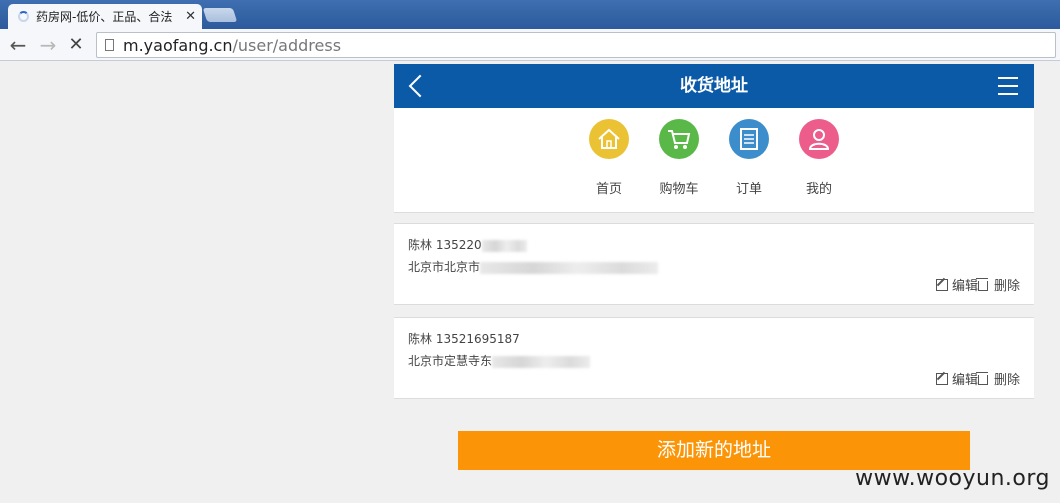 The image size is (1060, 503). What do you see at coordinates (178, 45) in the screenshot?
I see `url-host: m.yaofang.cn` at bounding box center [178, 45].